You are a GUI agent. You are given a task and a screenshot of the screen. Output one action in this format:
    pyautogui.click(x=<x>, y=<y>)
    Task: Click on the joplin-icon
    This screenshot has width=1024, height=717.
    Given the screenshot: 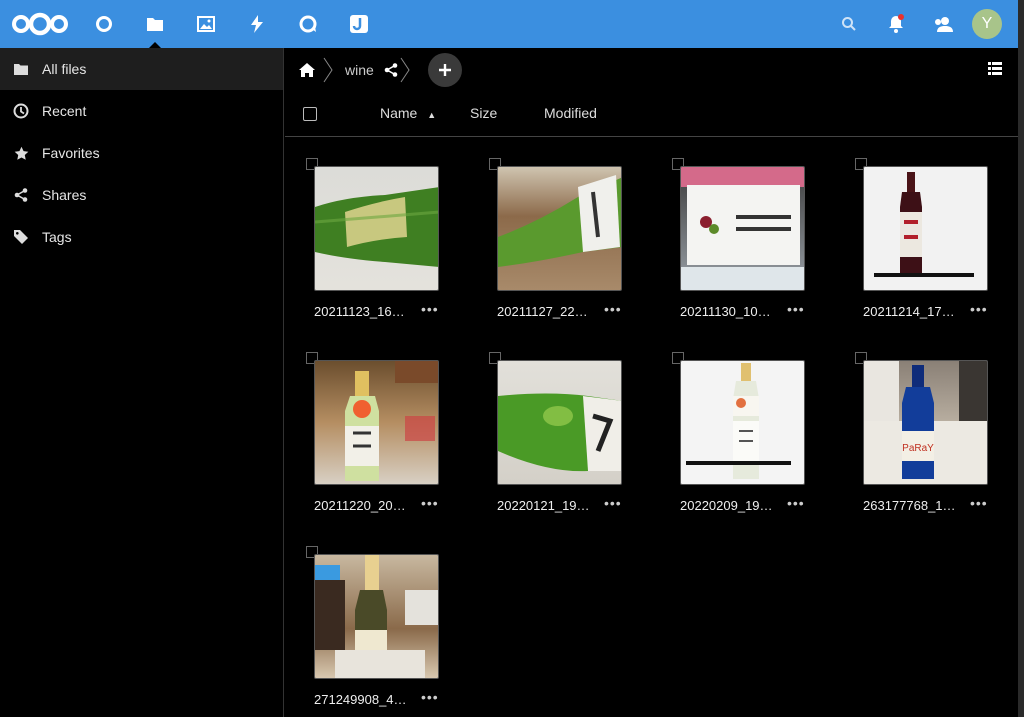 What is the action you would take?
    pyautogui.click(x=358, y=24)
    